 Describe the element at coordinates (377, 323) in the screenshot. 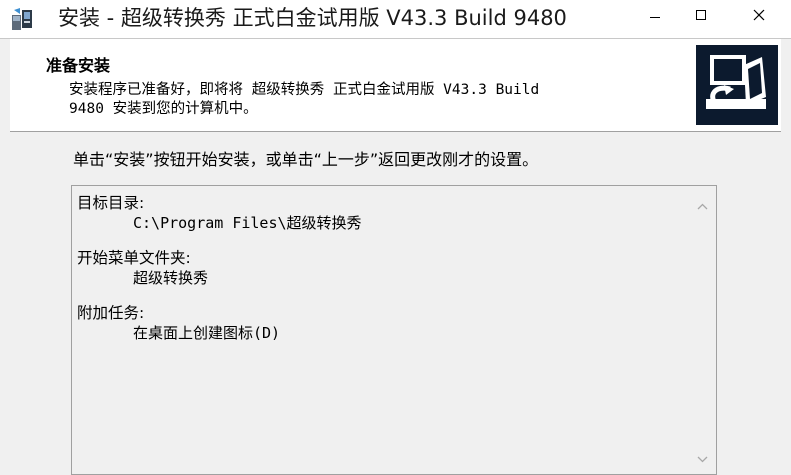

I see `memo-section-tasks: 附加任务: 在桌面上创建图标(D)` at that location.